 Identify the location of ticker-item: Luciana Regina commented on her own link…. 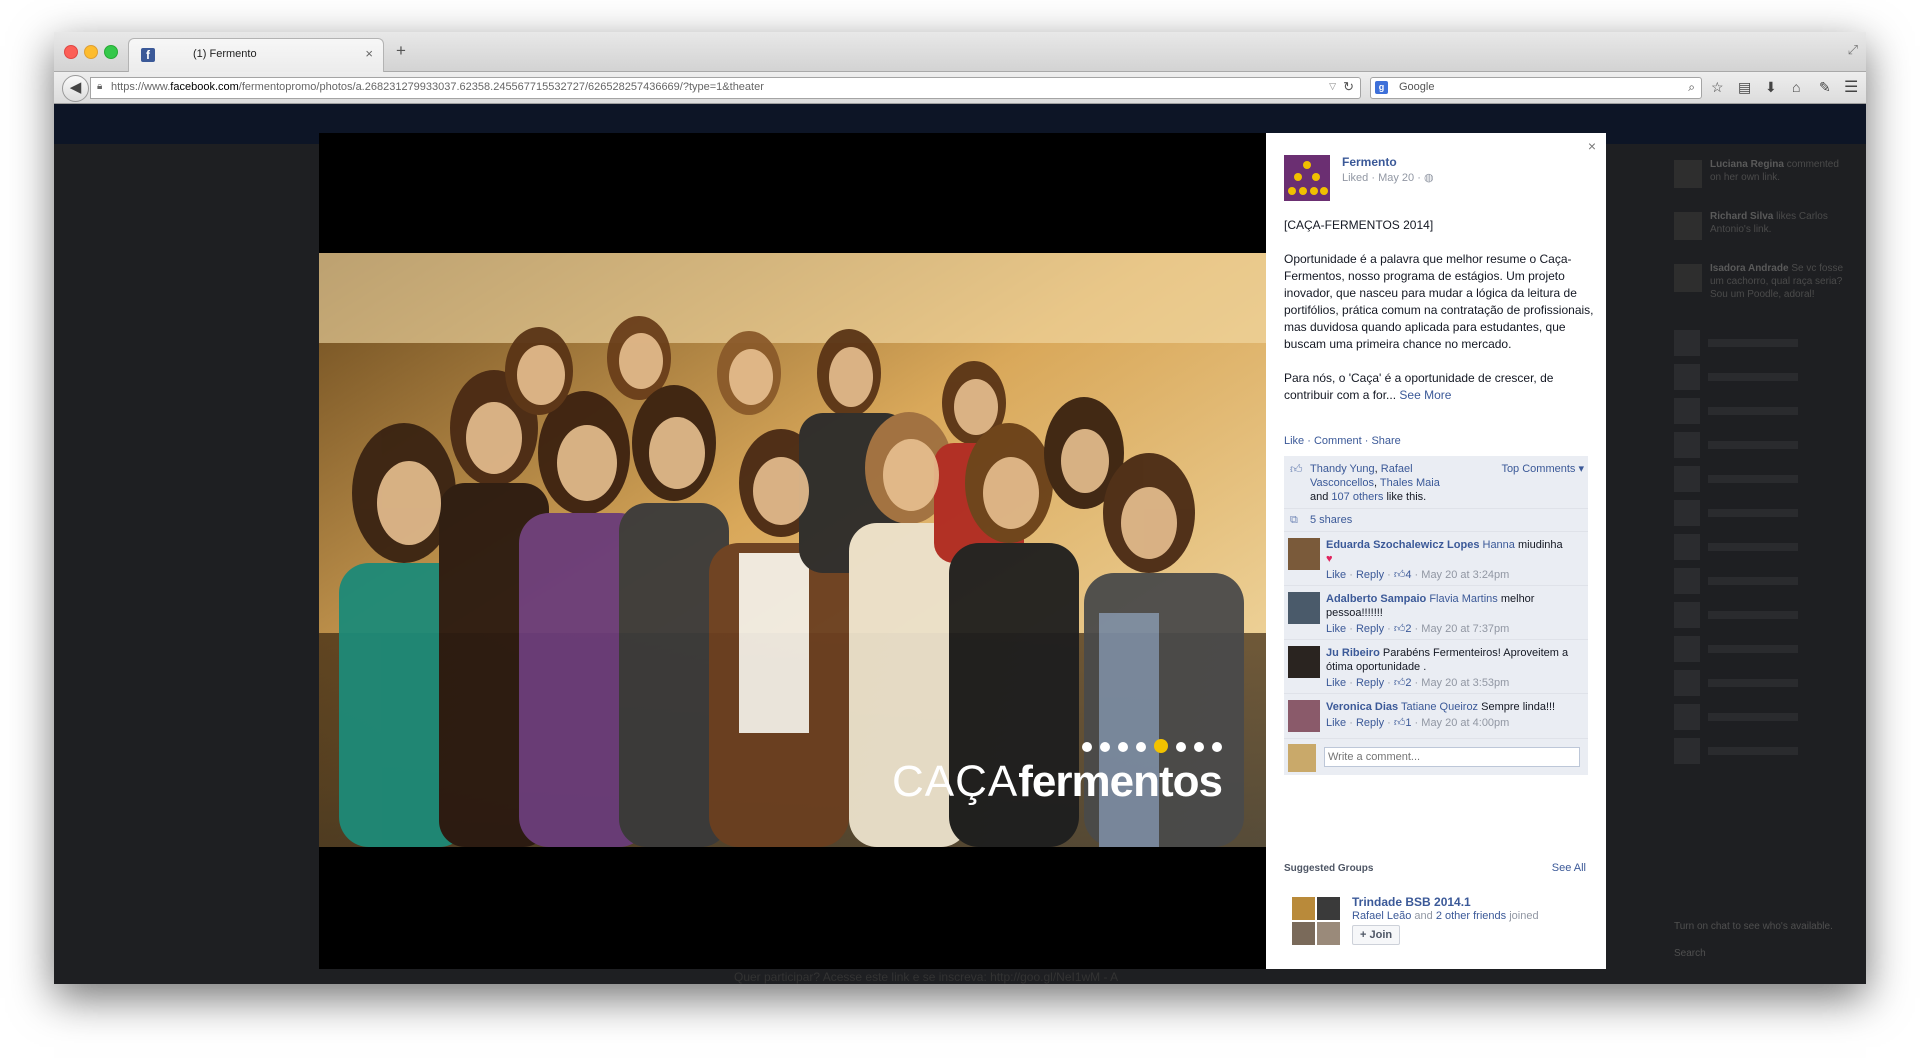
(1764, 180).